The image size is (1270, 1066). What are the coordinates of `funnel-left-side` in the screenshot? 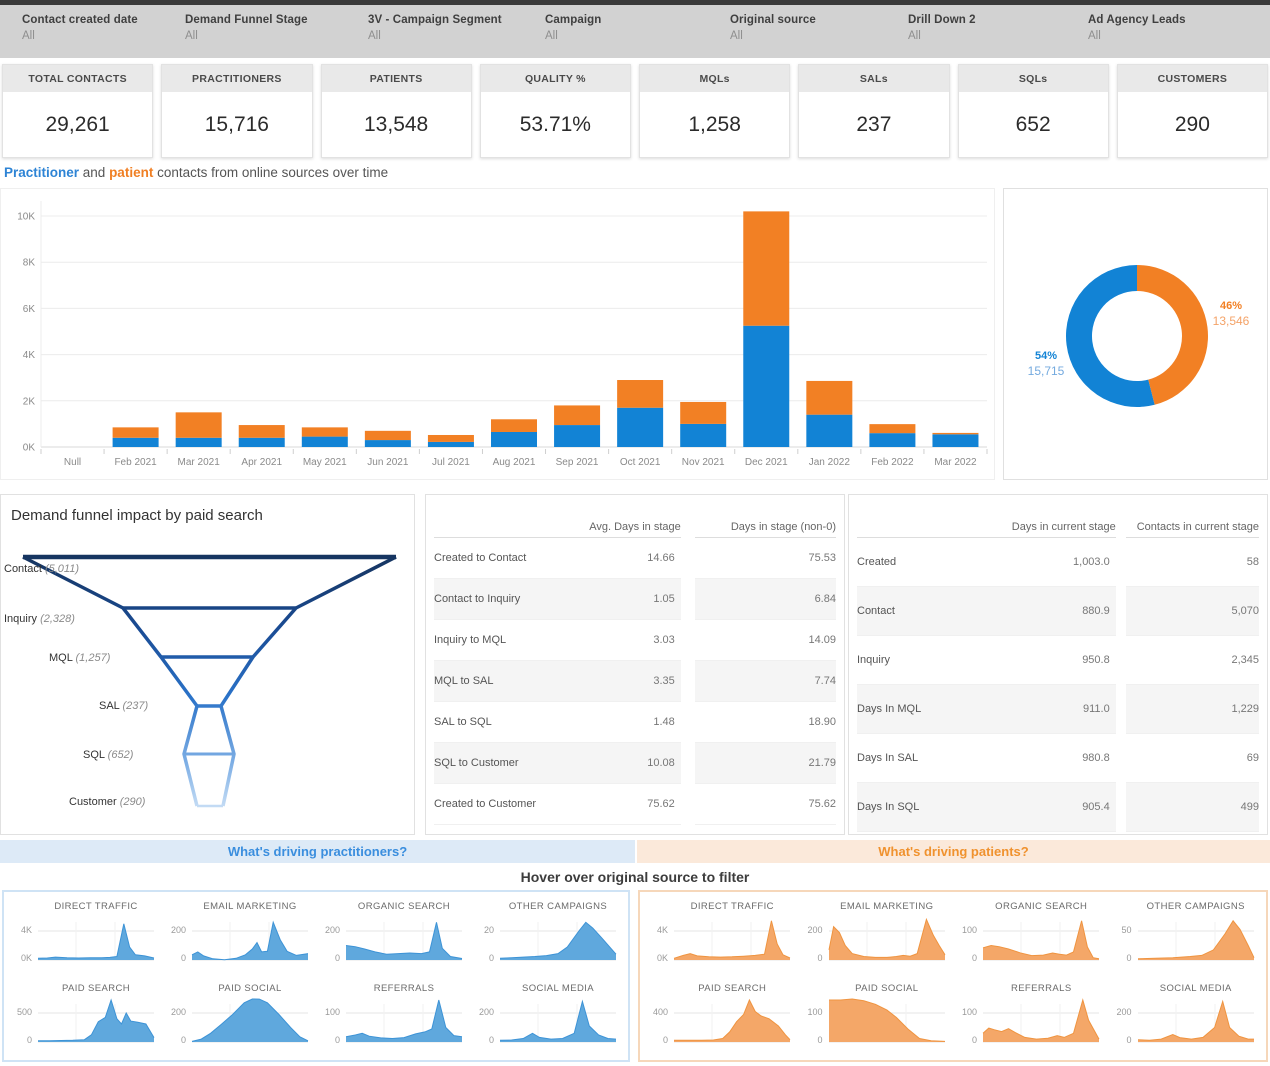 It's located at (110, 681).